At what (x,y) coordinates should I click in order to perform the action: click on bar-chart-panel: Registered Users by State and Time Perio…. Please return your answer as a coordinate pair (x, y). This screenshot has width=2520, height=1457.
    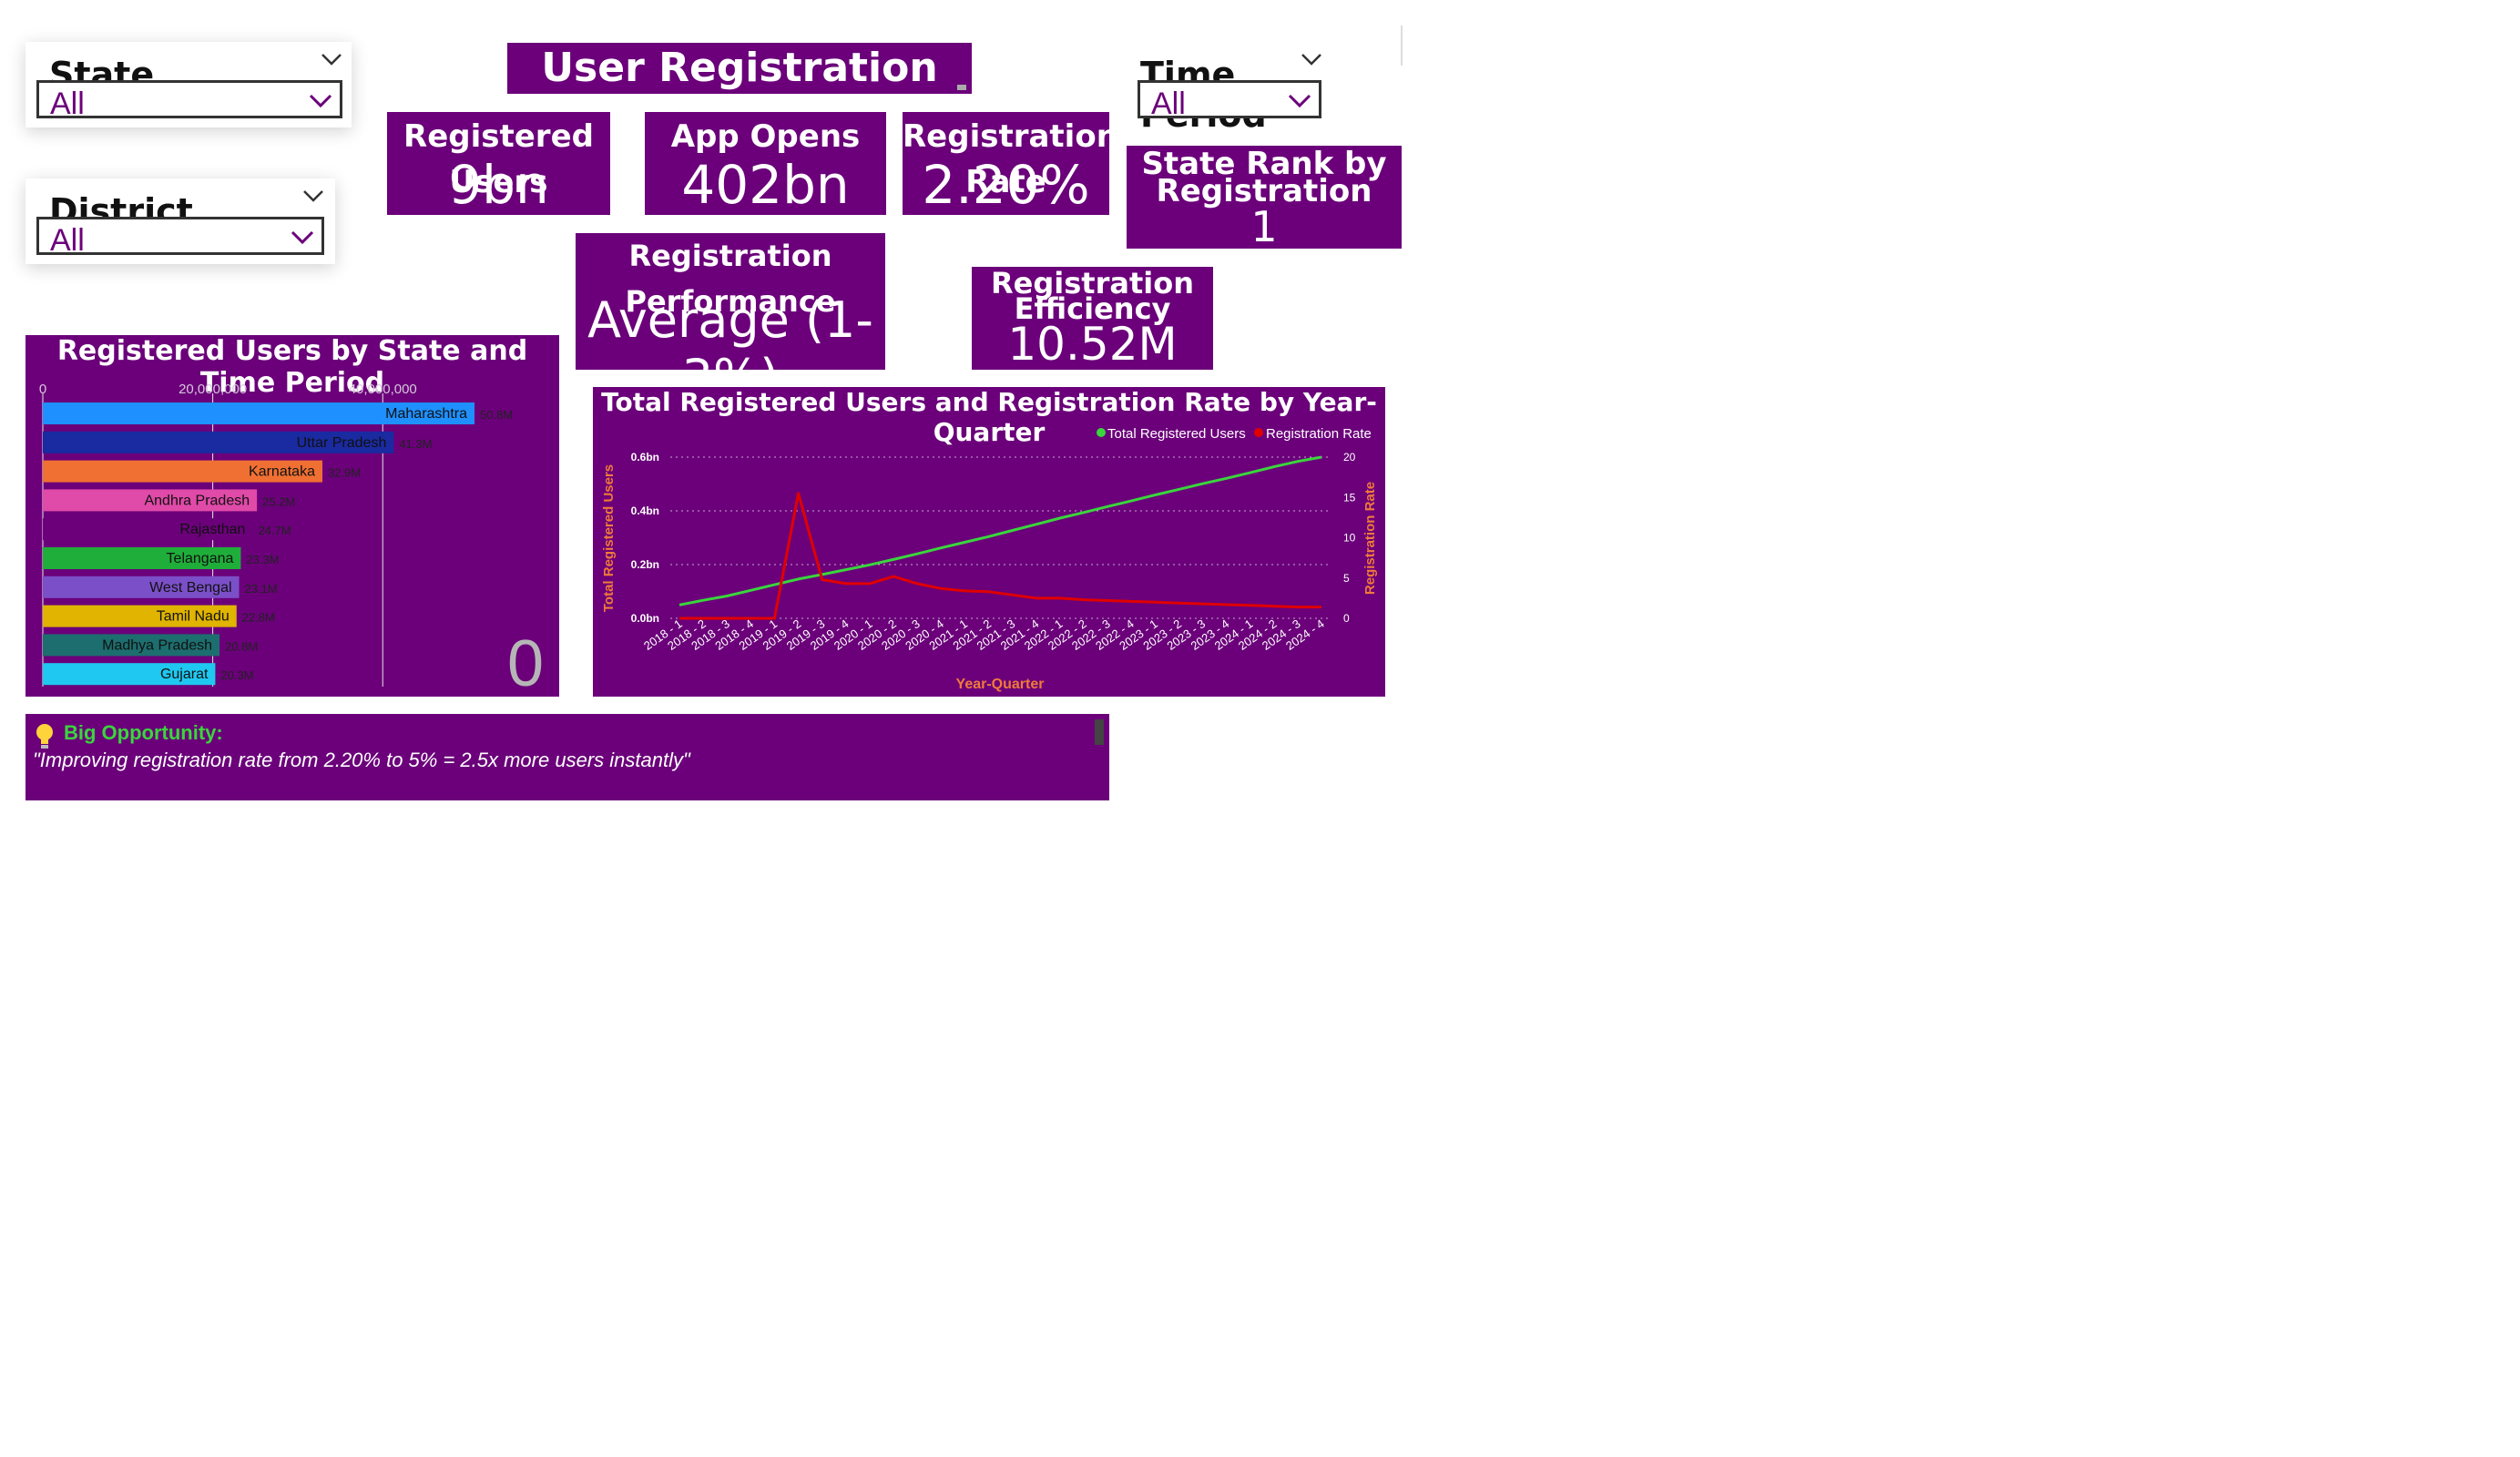
    Looking at the image, I should click on (292, 516).